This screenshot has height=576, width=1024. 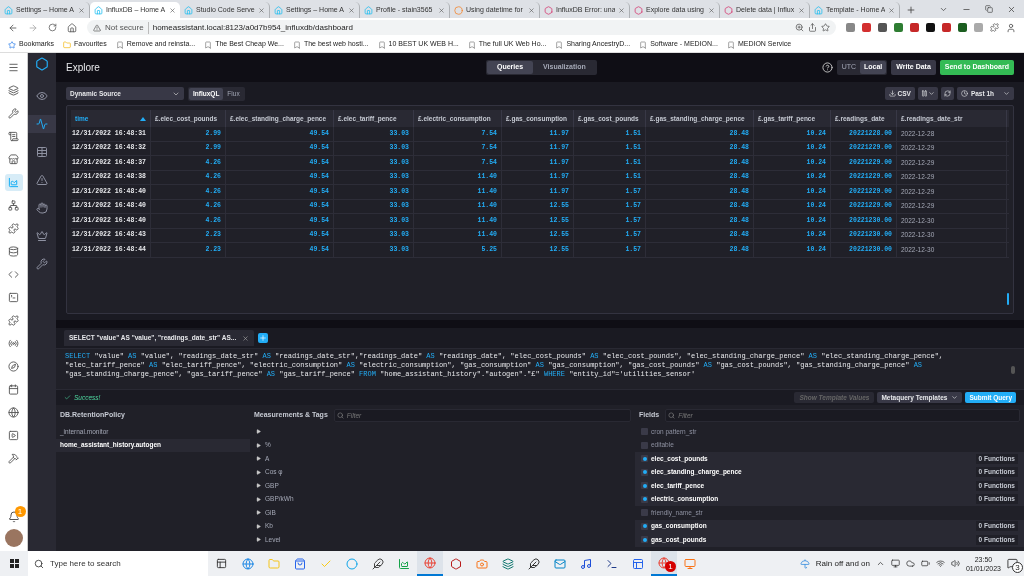 I want to click on chart-icon, so click(x=13, y=182).